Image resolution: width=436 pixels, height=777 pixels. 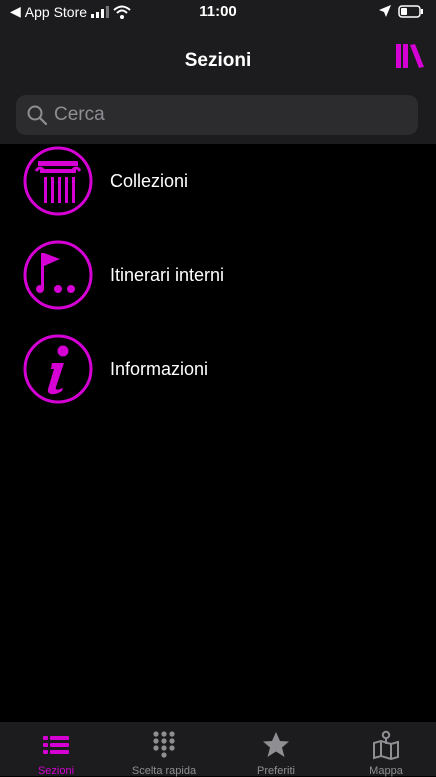 I want to click on search-icon, so click(x=37, y=115).